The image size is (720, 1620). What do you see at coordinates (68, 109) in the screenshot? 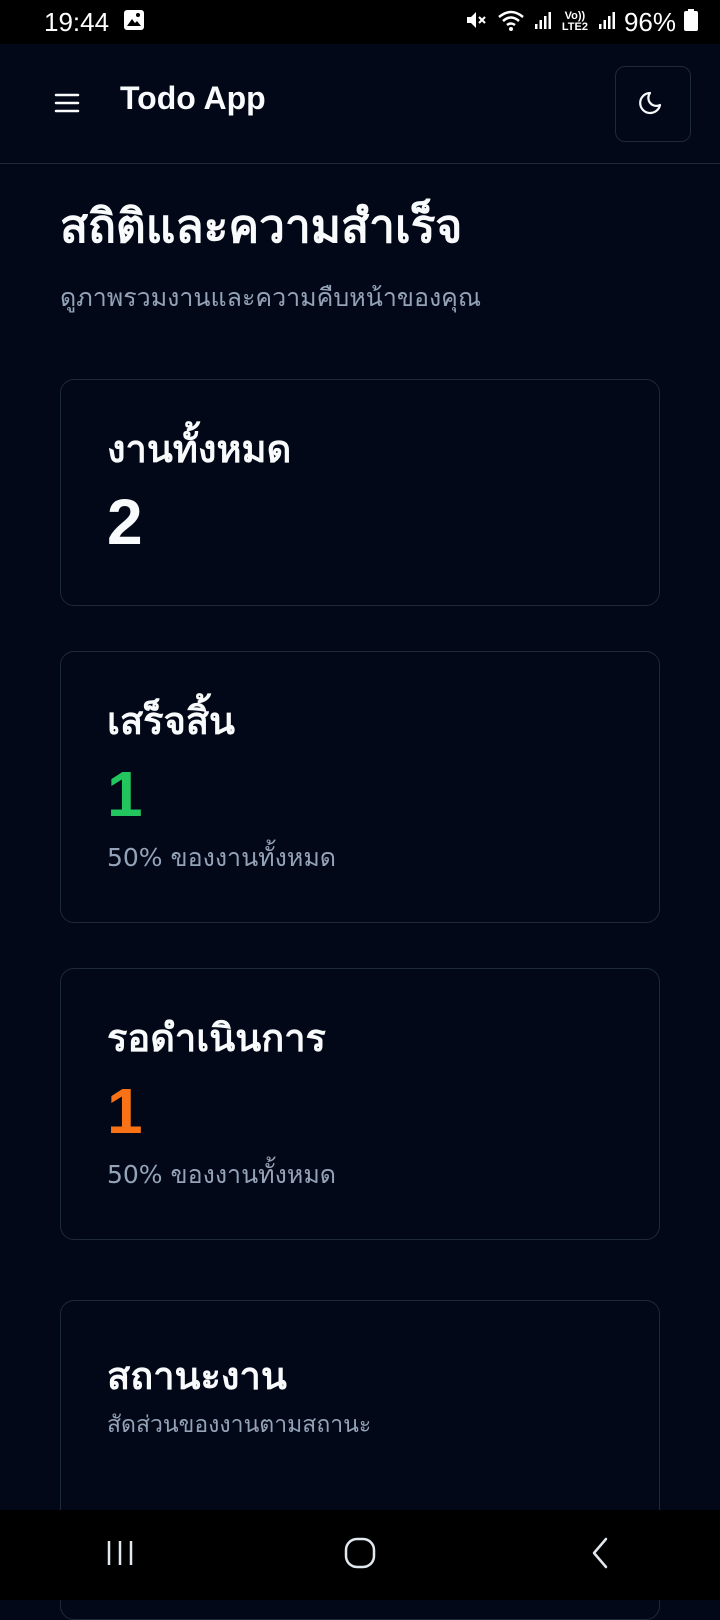
I see `hamburger-menu-icon` at bounding box center [68, 109].